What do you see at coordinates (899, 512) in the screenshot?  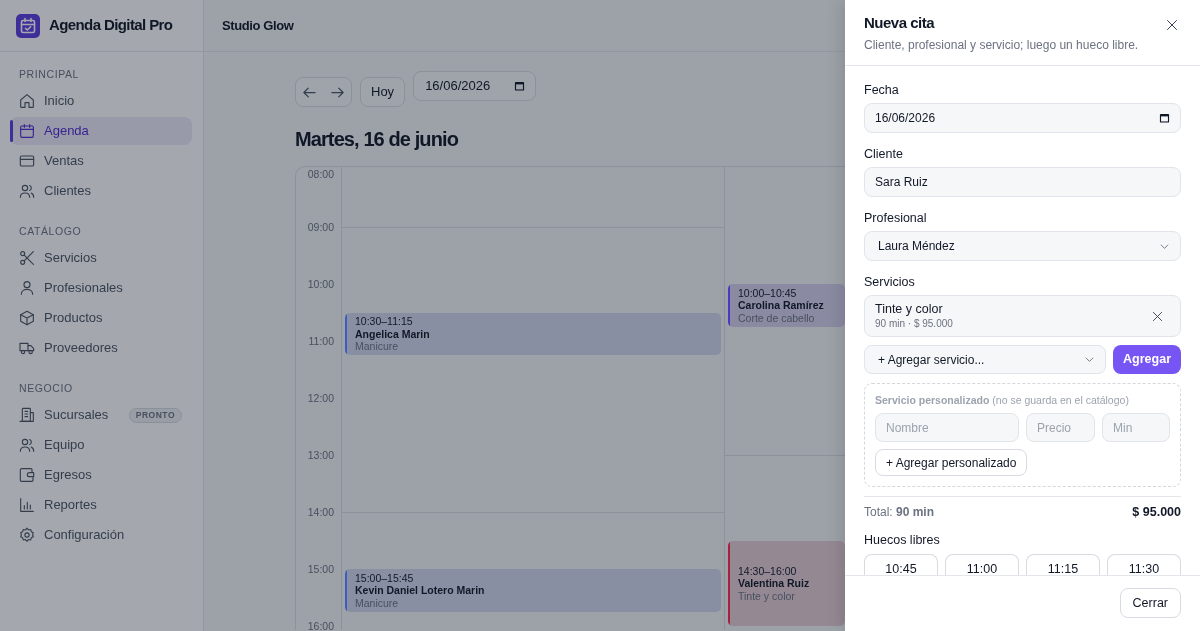 I see `total-duration: Total: 90 min` at bounding box center [899, 512].